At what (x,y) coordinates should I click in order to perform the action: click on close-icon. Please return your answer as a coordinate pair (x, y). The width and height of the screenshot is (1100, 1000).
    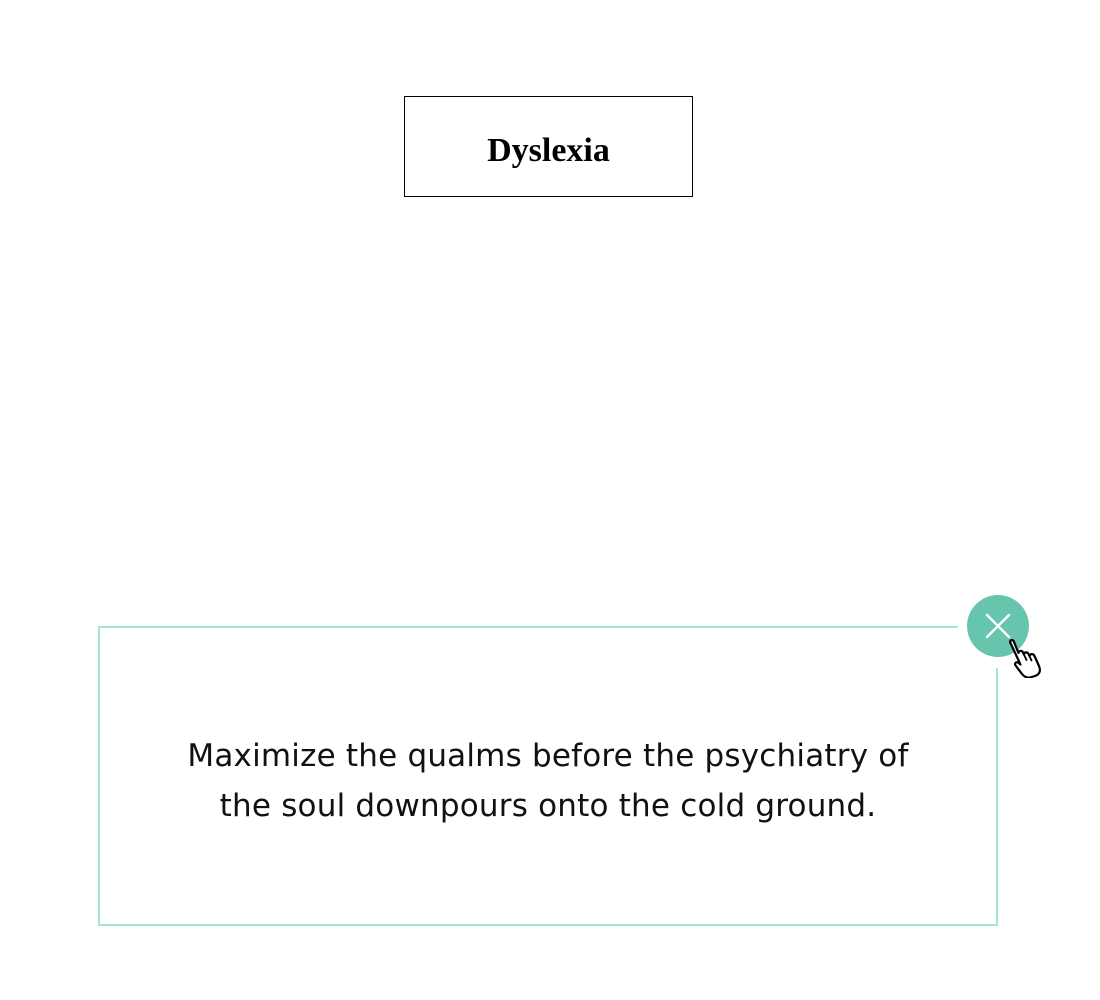
    Looking at the image, I should click on (998, 626).